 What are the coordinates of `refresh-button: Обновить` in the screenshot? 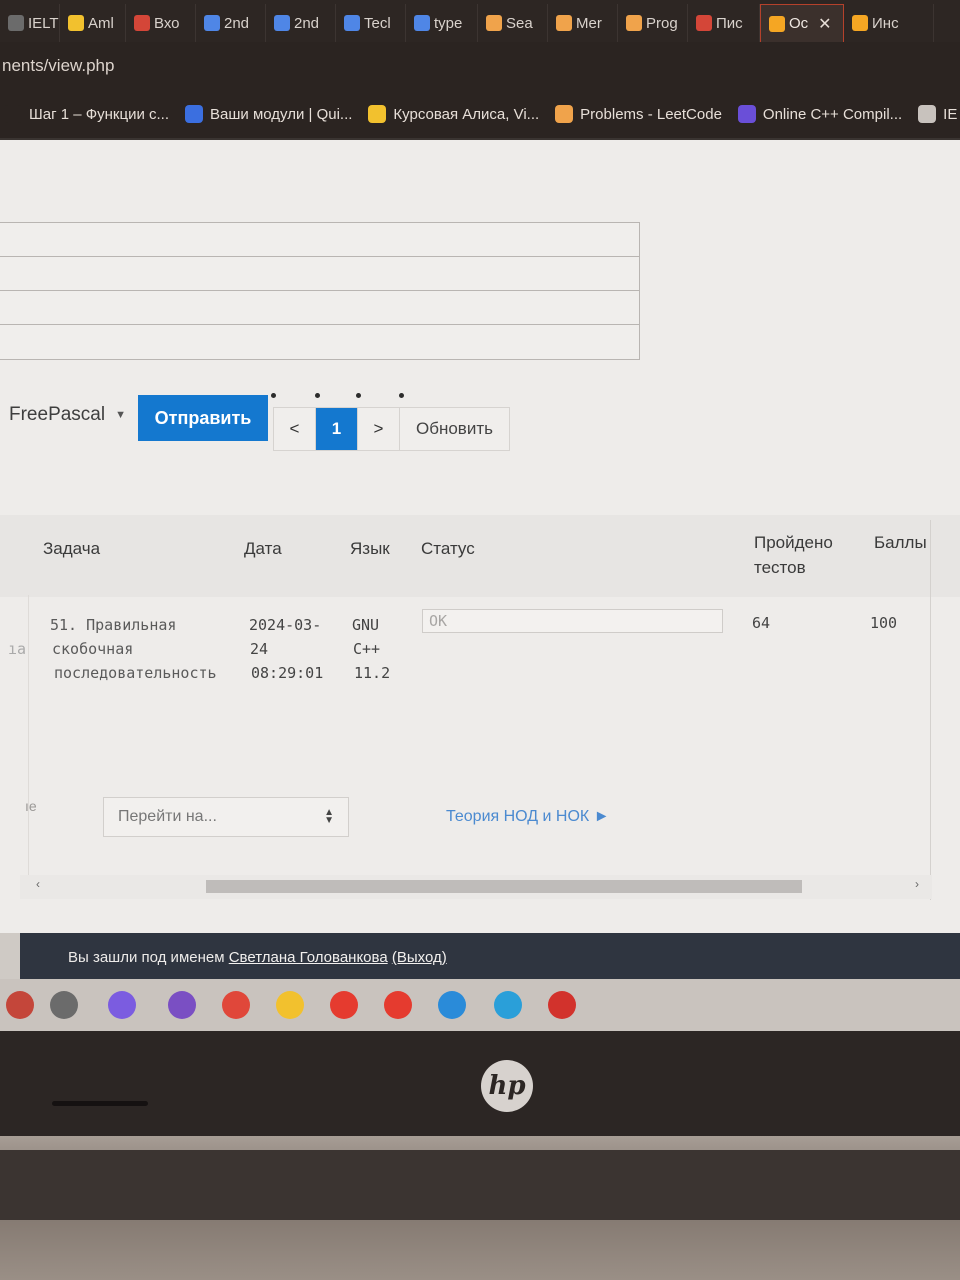 It's located at (454, 429).